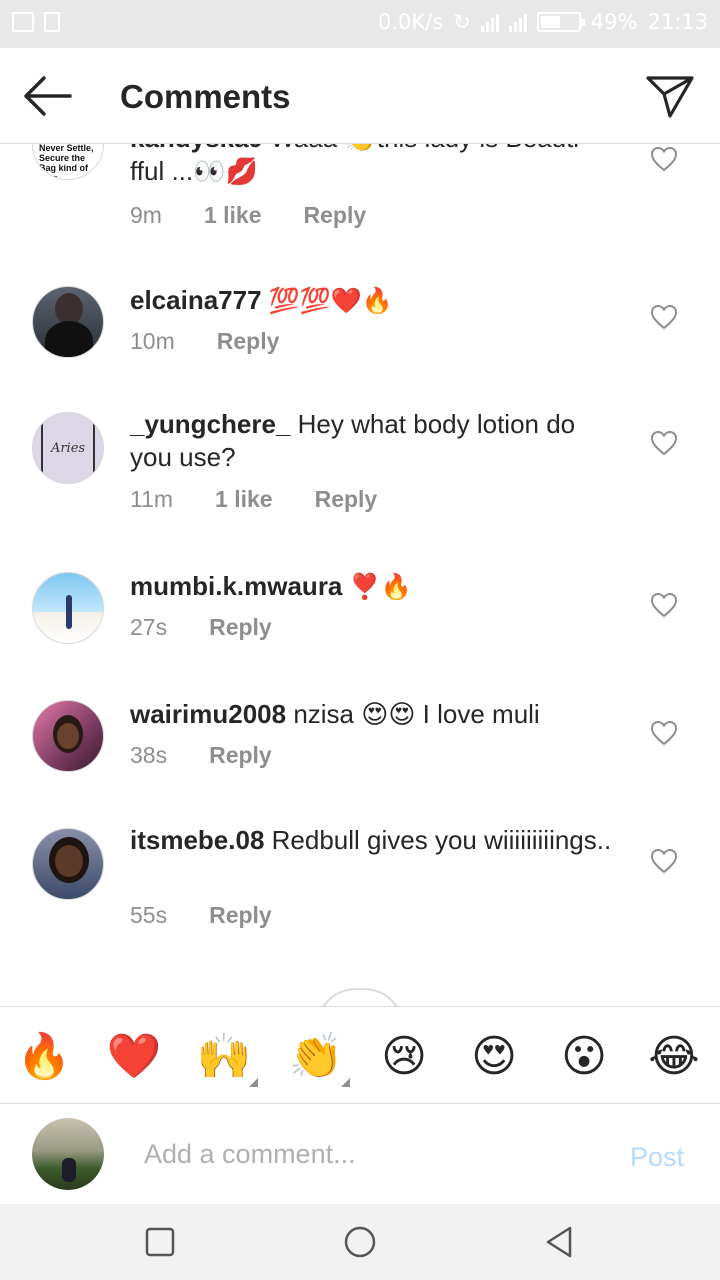 The image size is (720, 1280). Describe the element at coordinates (205, 96) in the screenshot. I see `page-title: Comments` at that location.